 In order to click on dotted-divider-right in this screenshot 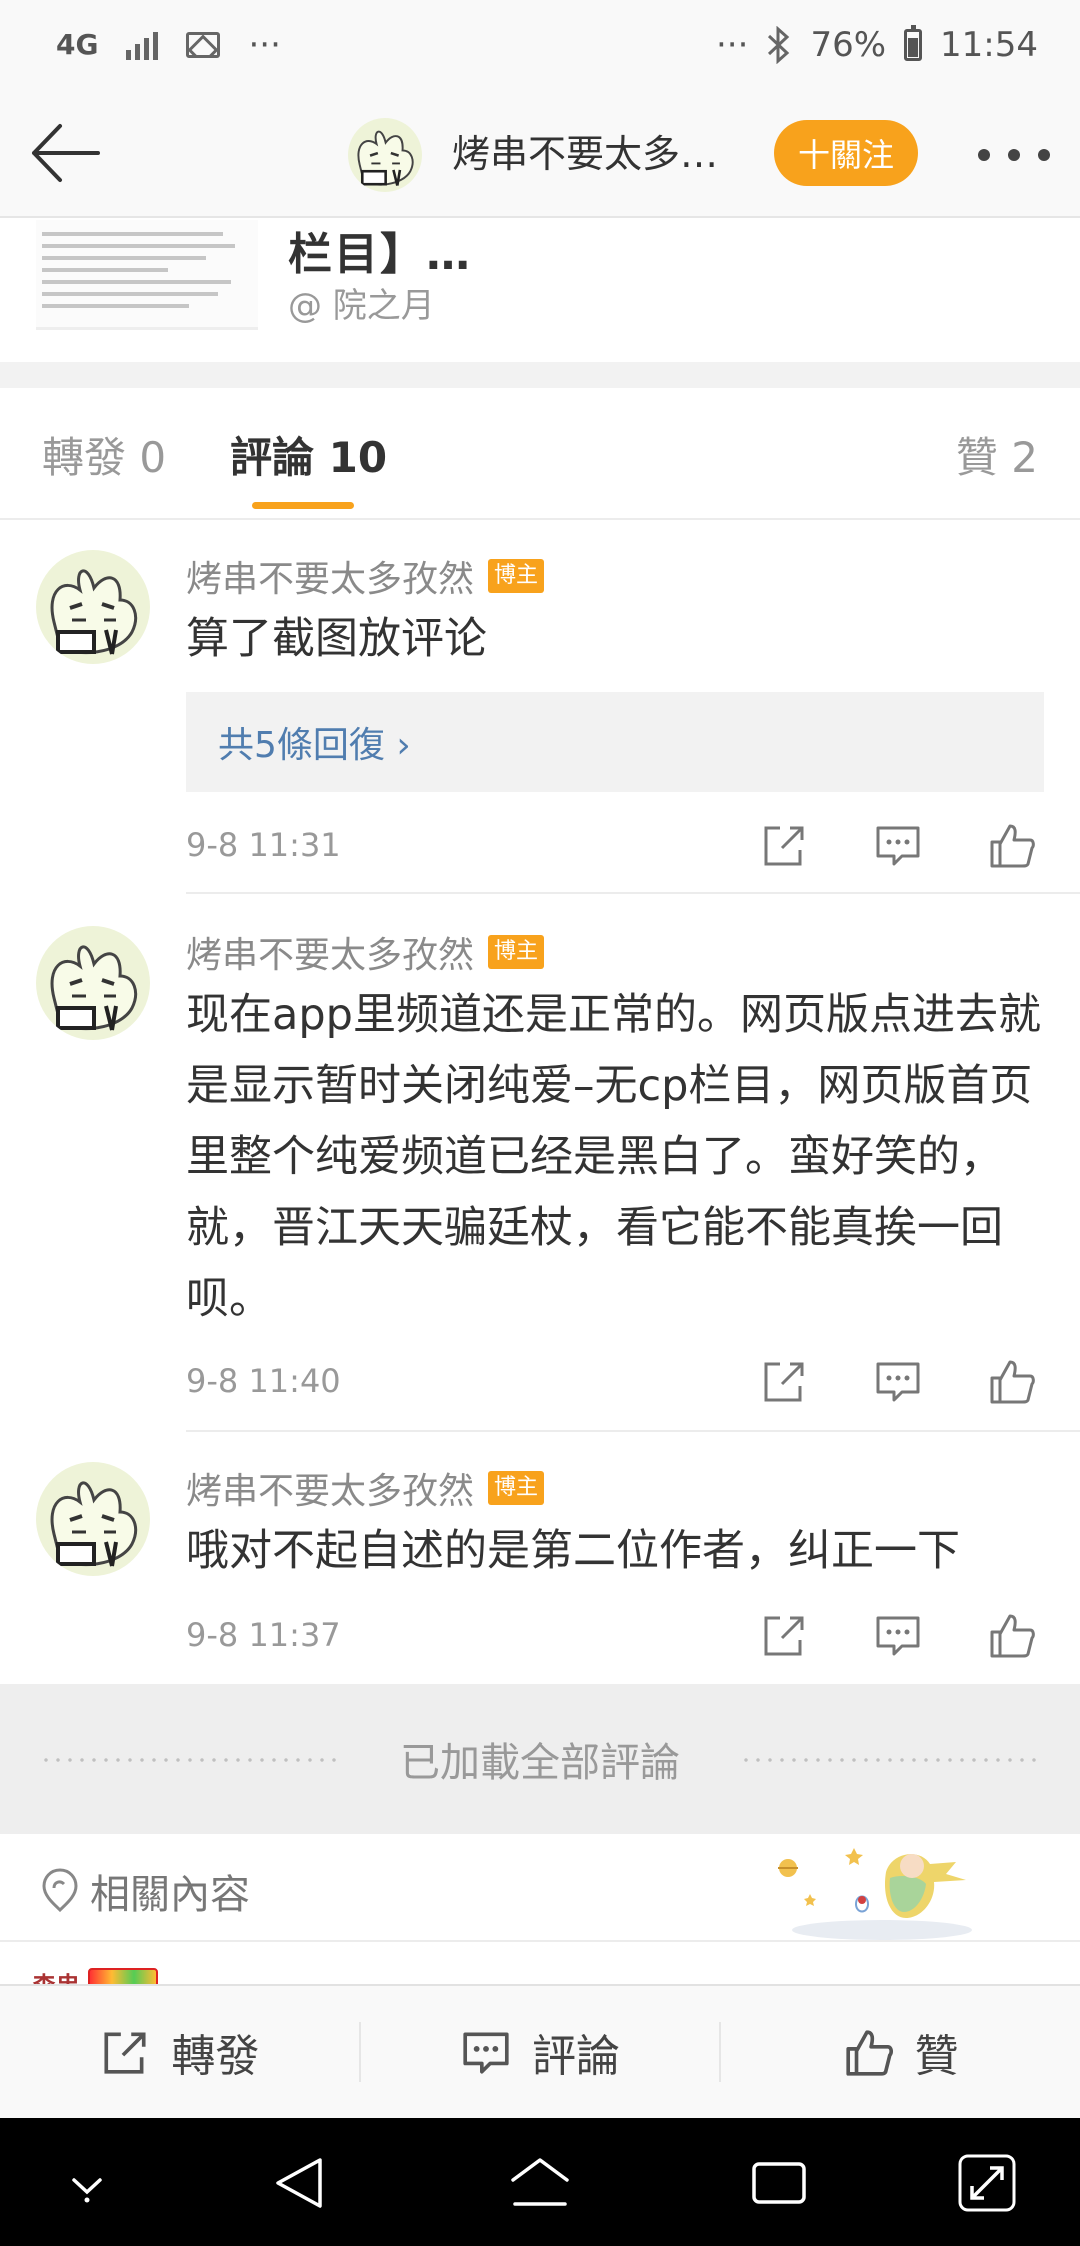, I will do `click(890, 1760)`.